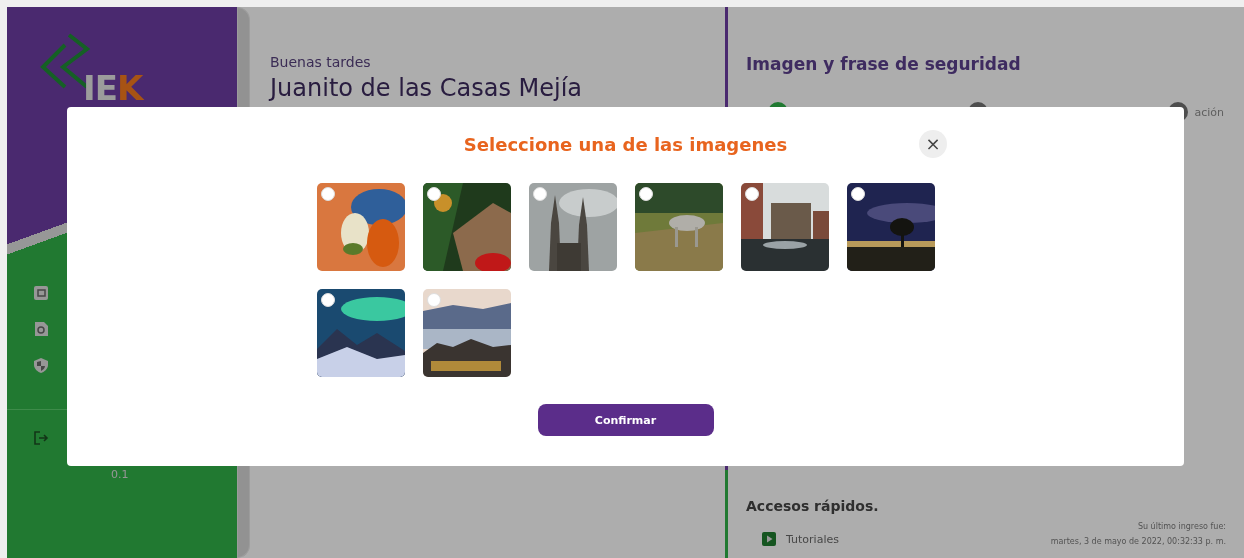  What do you see at coordinates (113, 88) in the screenshot?
I see `logo: IEK` at bounding box center [113, 88].